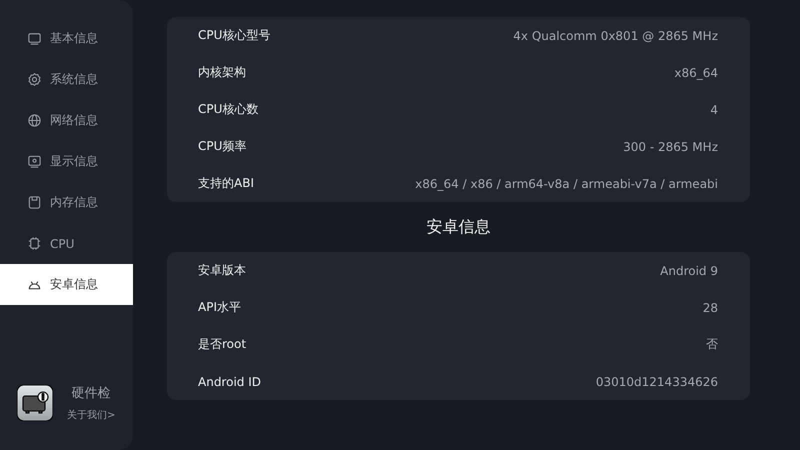 The width and height of the screenshot is (800, 450). I want to click on sidebar-item: 显示信息, so click(66, 161).